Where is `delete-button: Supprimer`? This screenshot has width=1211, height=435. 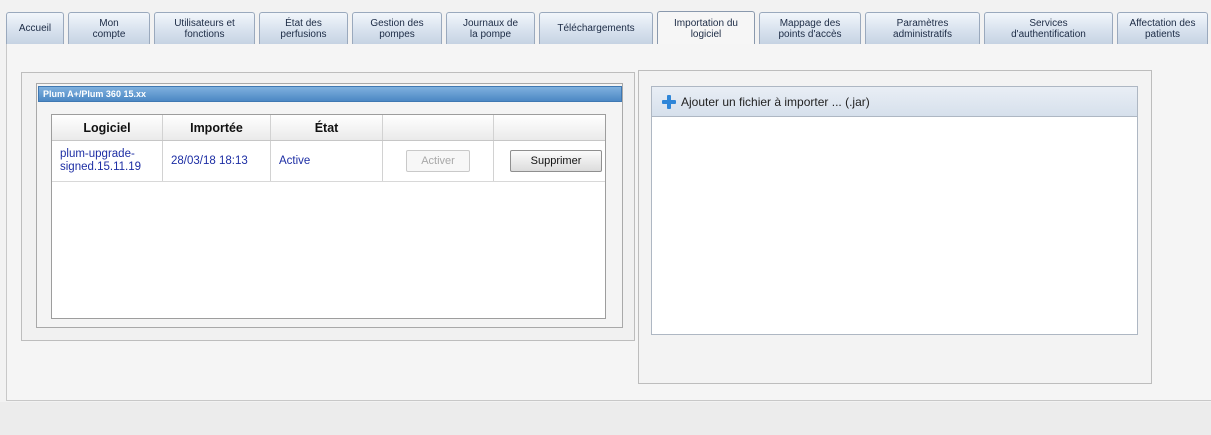 delete-button: Supprimer is located at coordinates (556, 161).